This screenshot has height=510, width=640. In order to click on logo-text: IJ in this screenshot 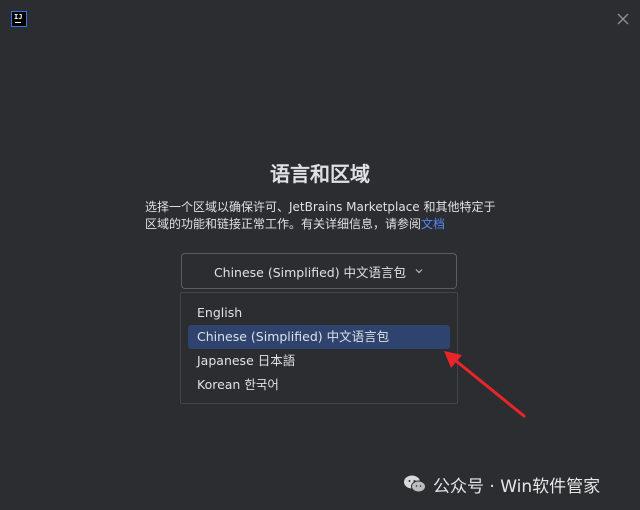, I will do `click(18, 17)`.